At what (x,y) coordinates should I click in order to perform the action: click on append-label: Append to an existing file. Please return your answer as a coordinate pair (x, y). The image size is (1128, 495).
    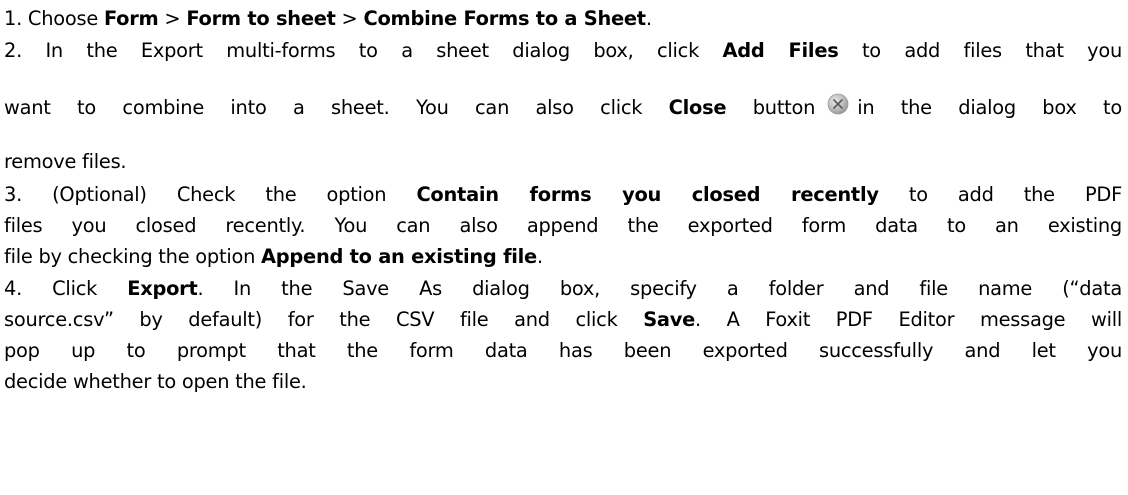
    Looking at the image, I should click on (399, 256).